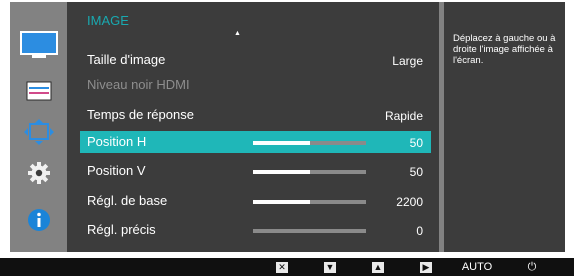 The image size is (574, 276). I want to click on menu-row-fine: Régl. précis 0, so click(255, 230).